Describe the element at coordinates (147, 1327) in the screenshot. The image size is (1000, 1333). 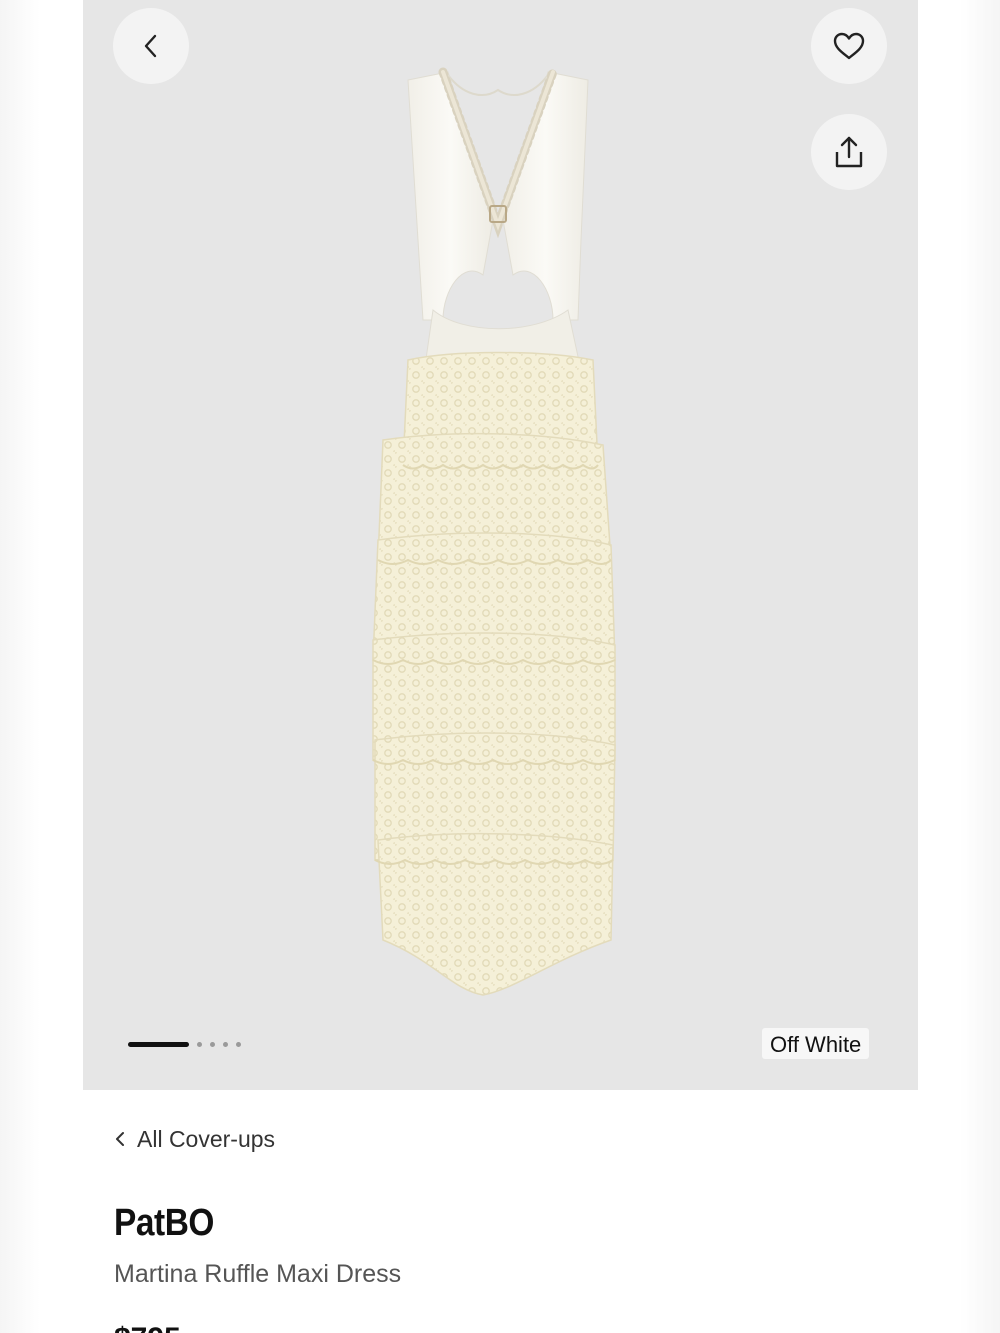
I see `product-price: $795` at that location.